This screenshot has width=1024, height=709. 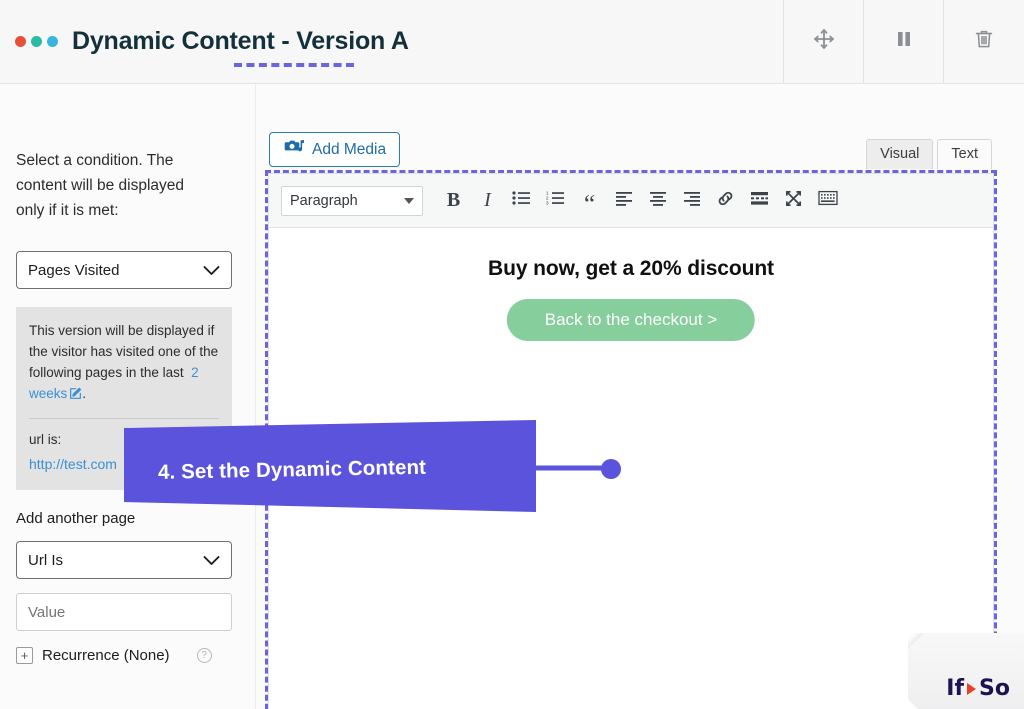 I want to click on url-rule-label: url is:, so click(x=45, y=439).